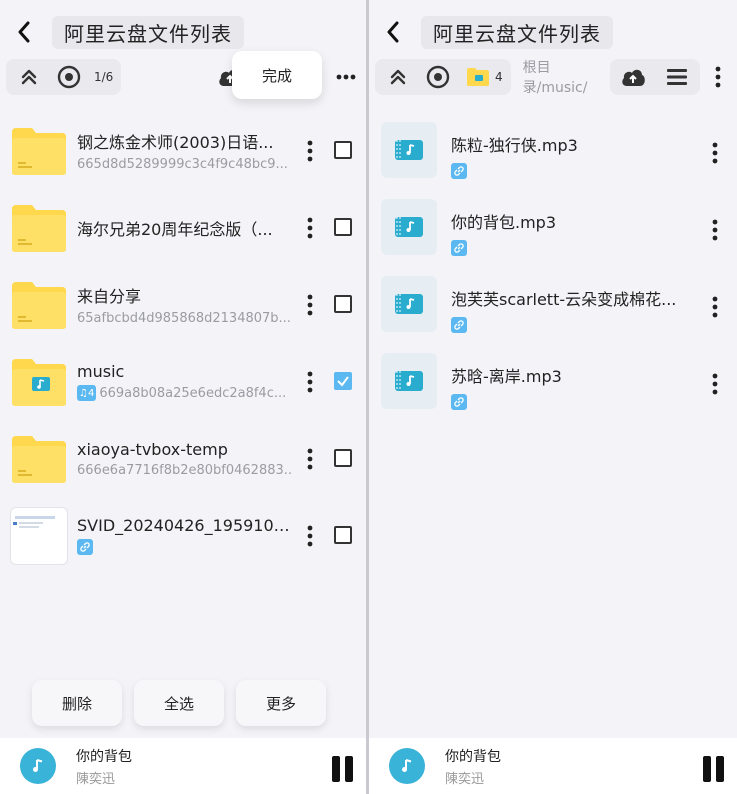 This screenshot has width=737, height=794. What do you see at coordinates (185, 547) in the screenshot?
I see `file-meta` at bounding box center [185, 547].